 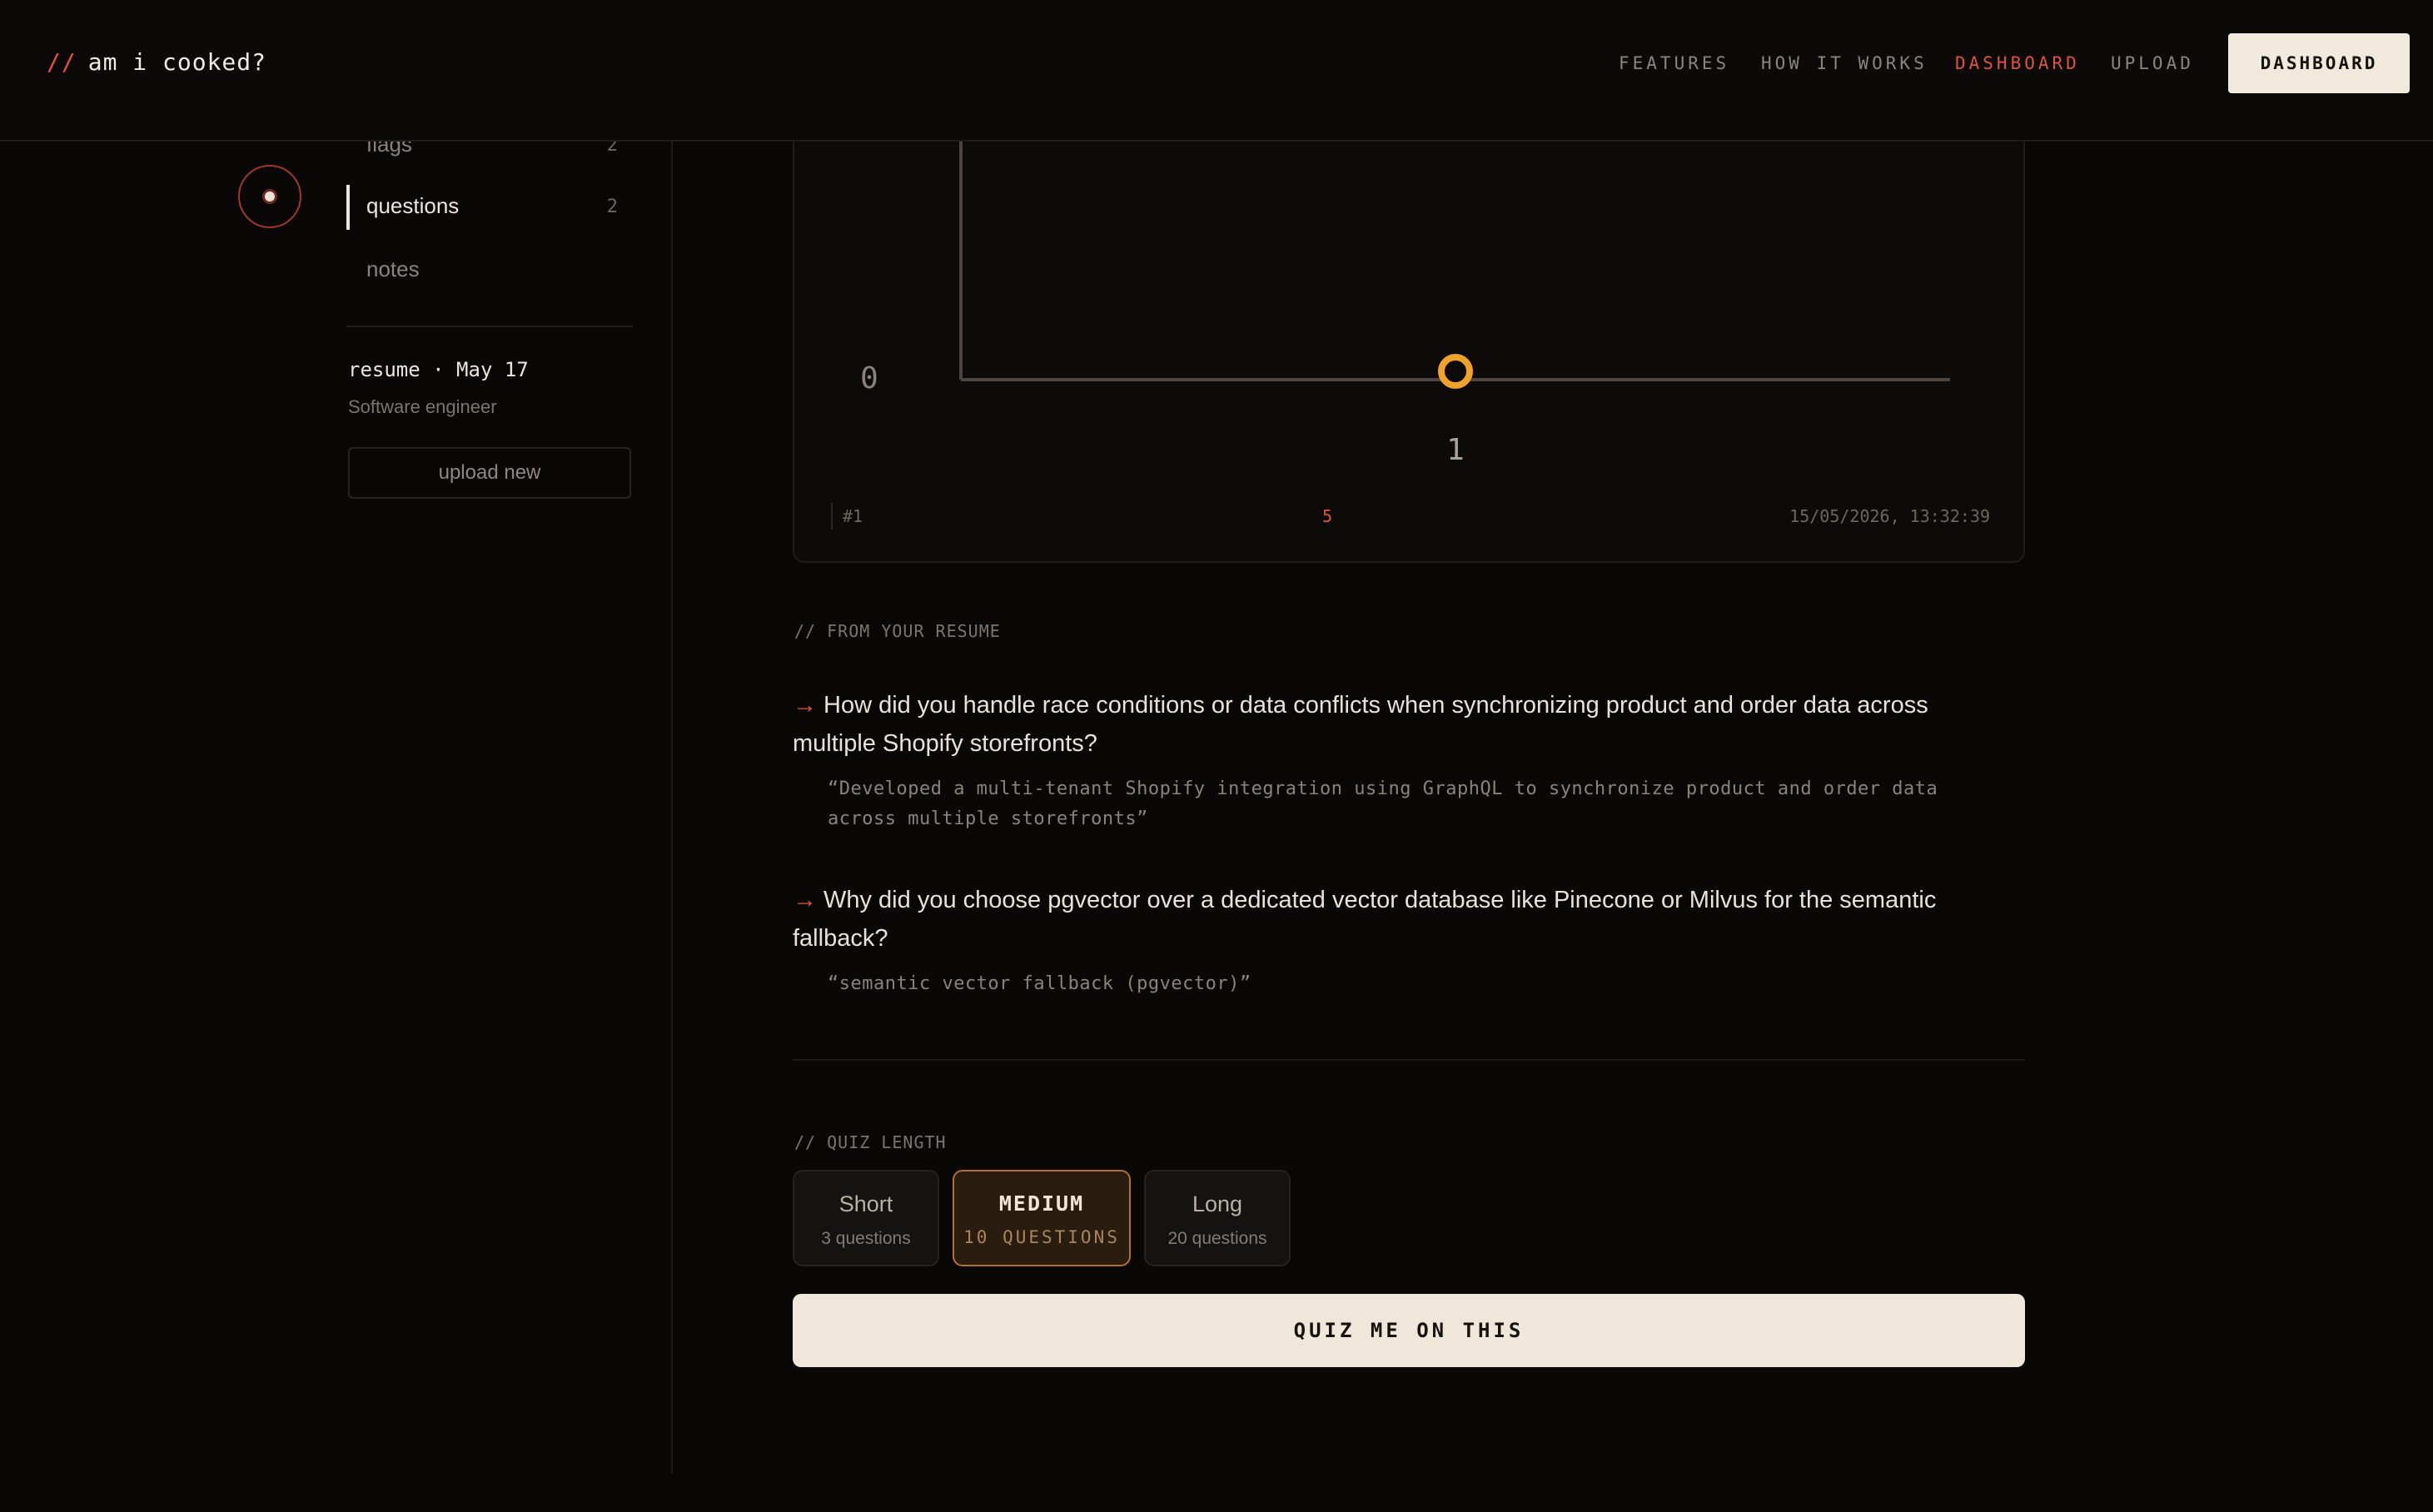 I want to click on sidebar-item-notes: notes, so click(x=490, y=270).